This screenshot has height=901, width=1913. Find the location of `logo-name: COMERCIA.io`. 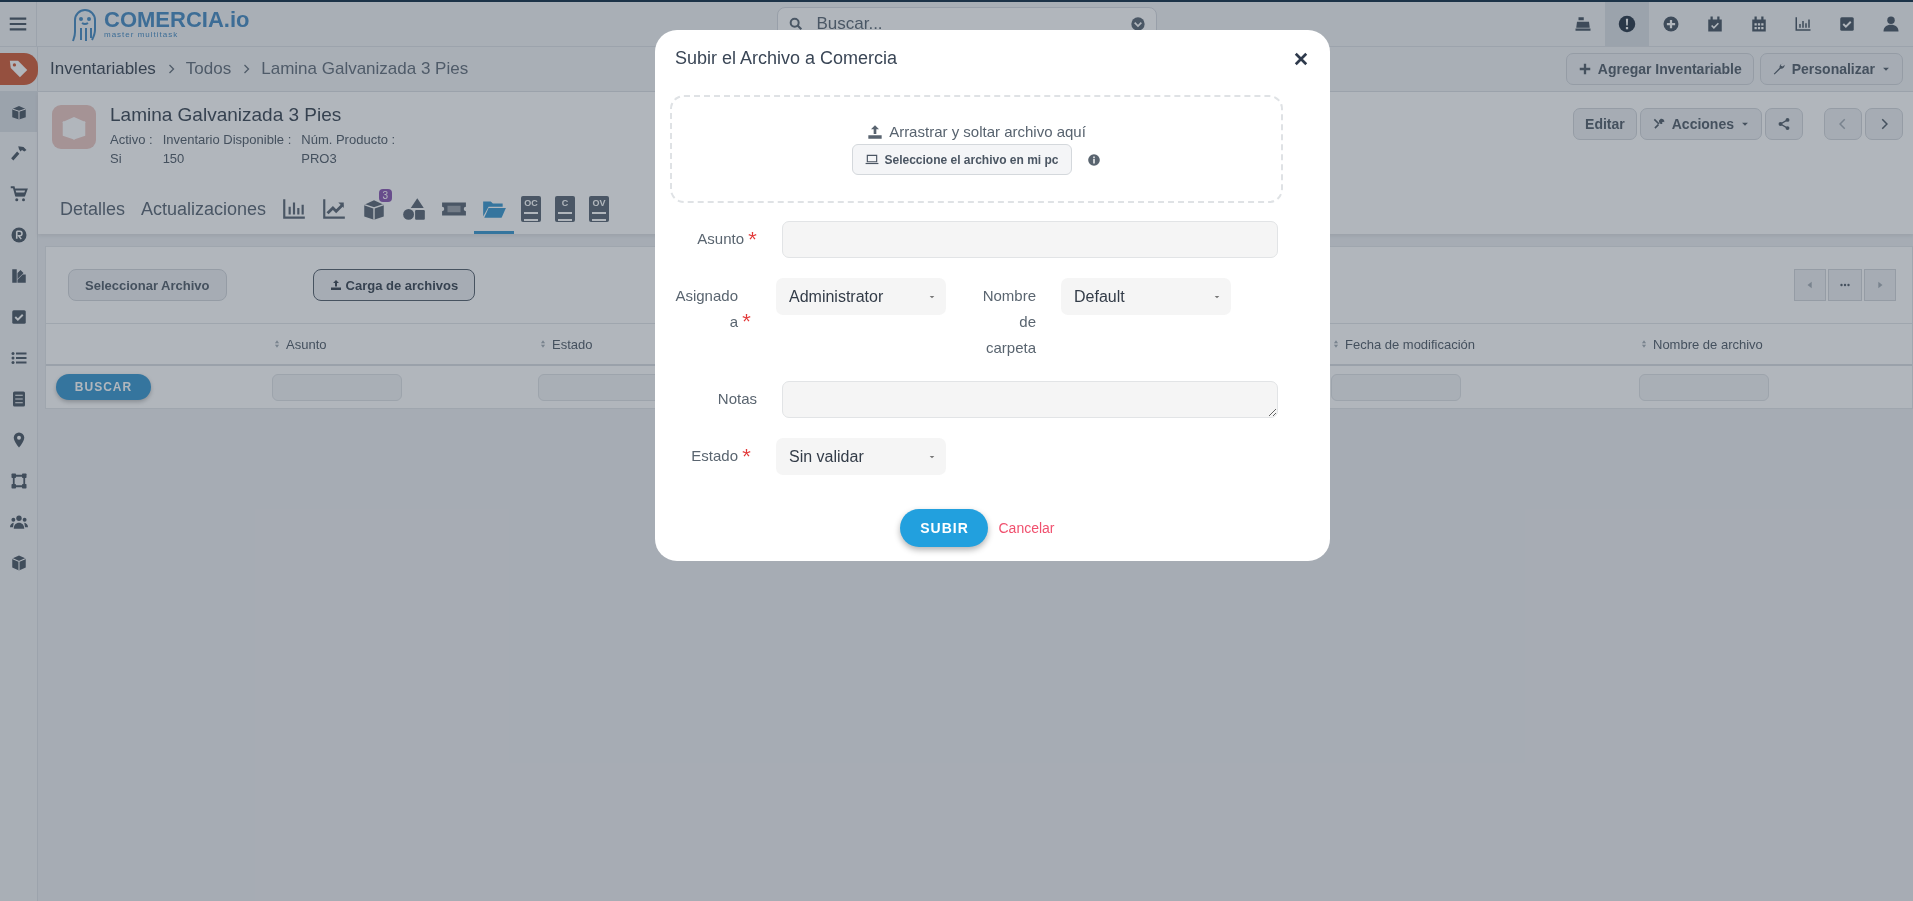

logo-name: COMERCIA.io is located at coordinates (177, 20).